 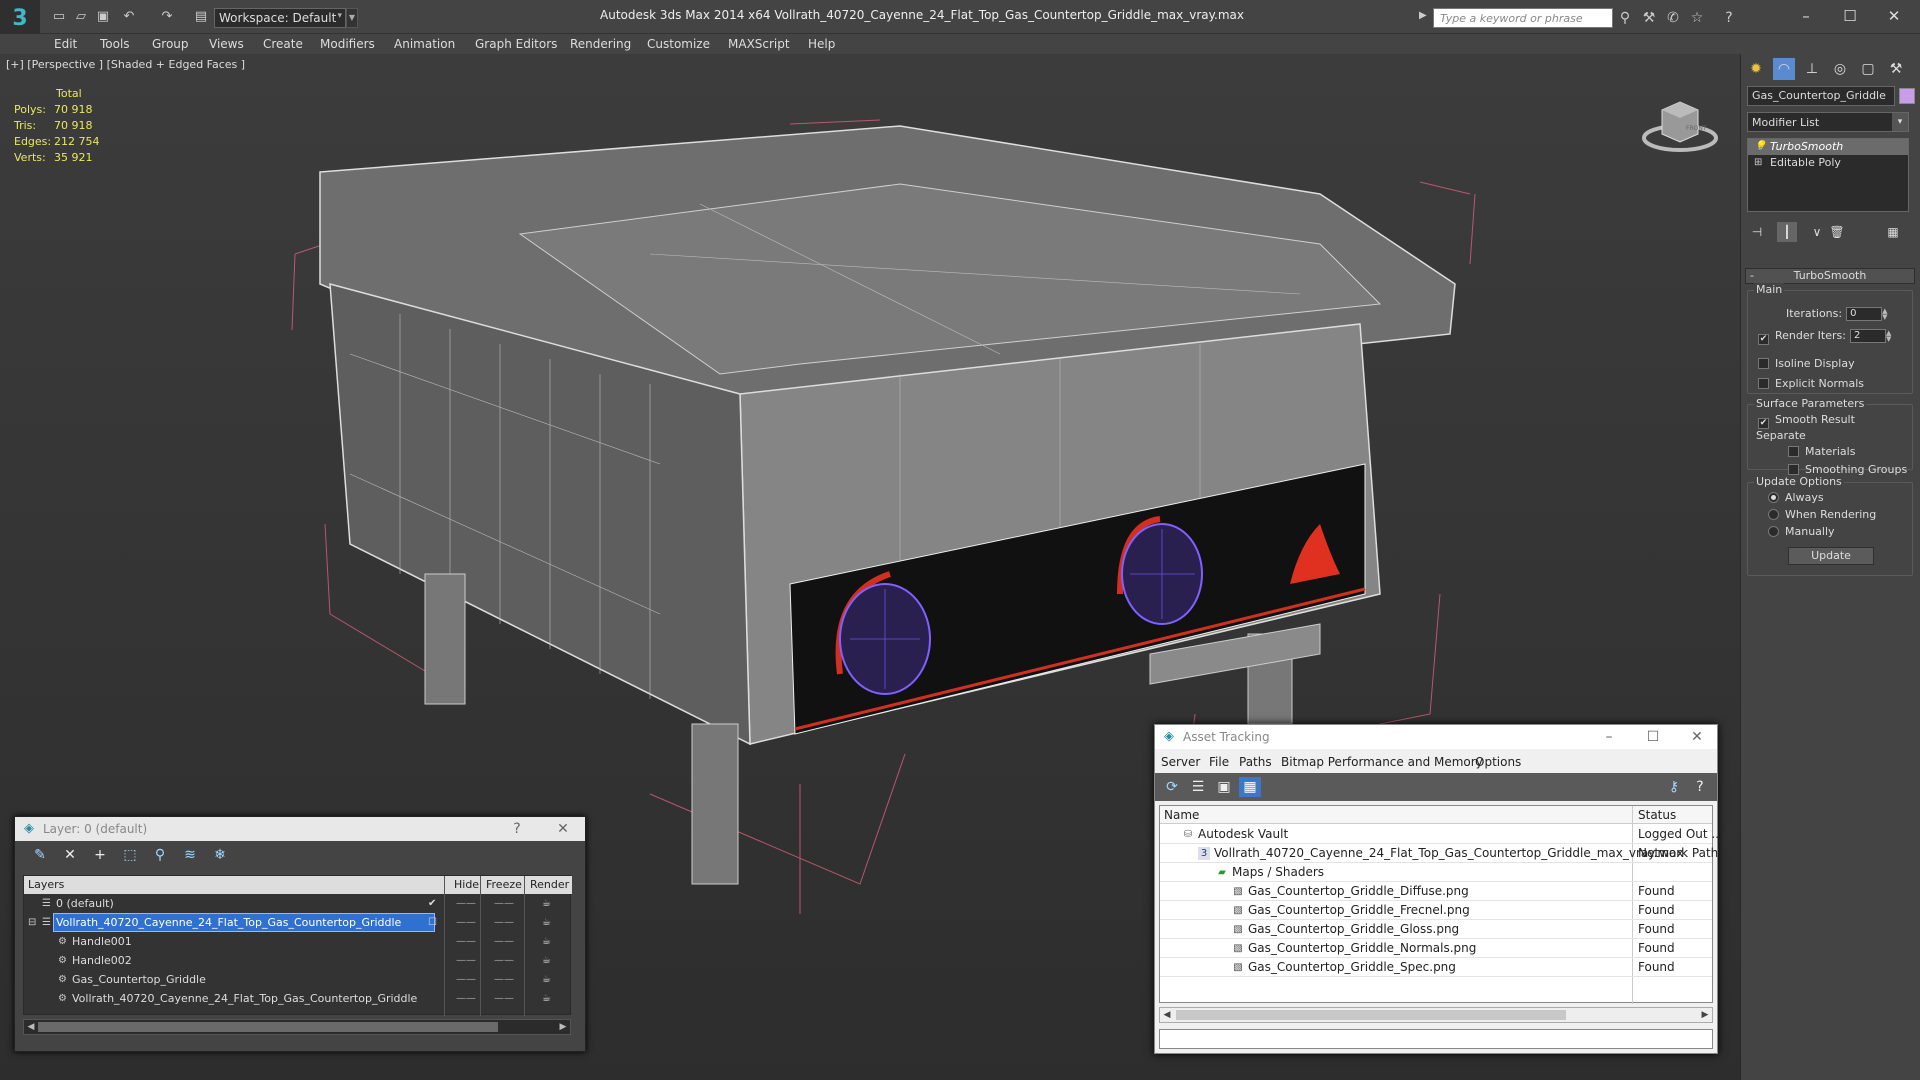 What do you see at coordinates (1773, 497) in the screenshot?
I see `always-radio` at bounding box center [1773, 497].